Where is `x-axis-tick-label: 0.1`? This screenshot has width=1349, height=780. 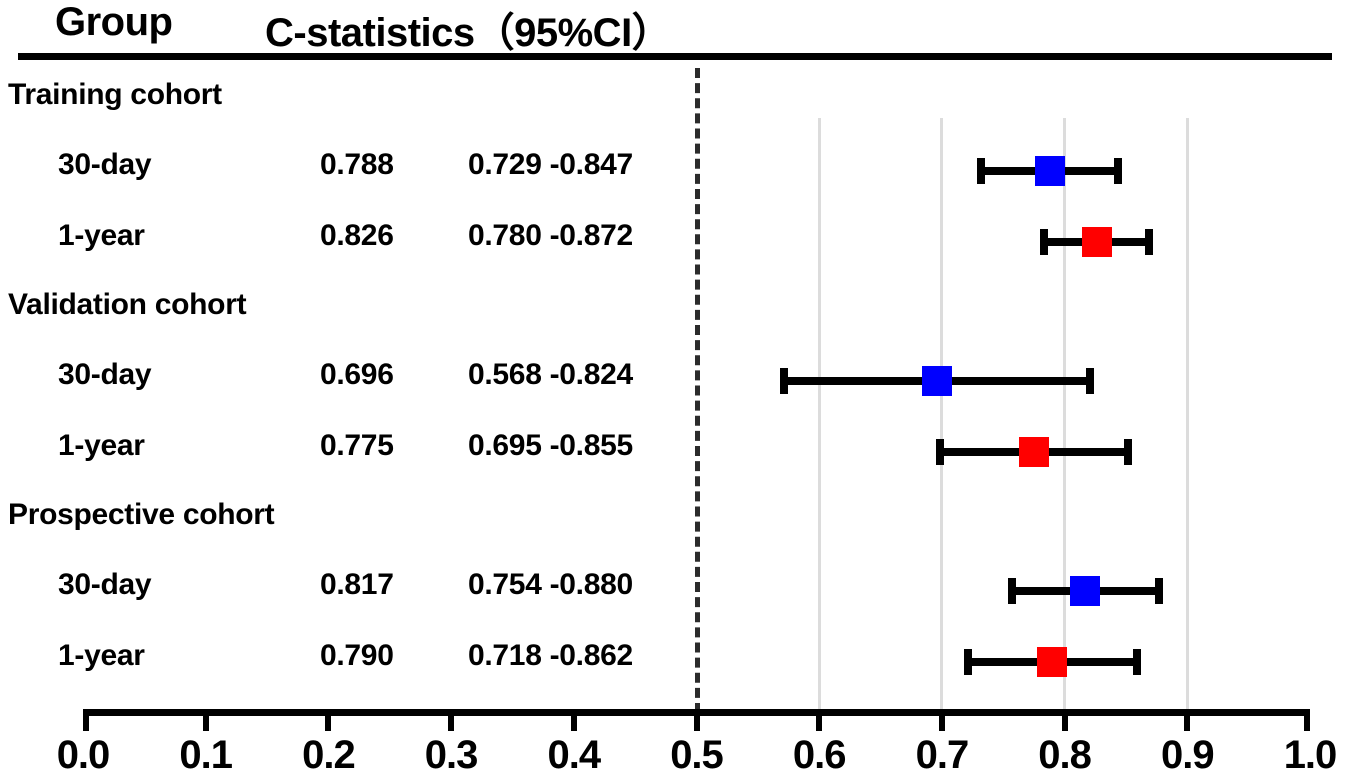 x-axis-tick-label: 0.1 is located at coordinates (206, 755).